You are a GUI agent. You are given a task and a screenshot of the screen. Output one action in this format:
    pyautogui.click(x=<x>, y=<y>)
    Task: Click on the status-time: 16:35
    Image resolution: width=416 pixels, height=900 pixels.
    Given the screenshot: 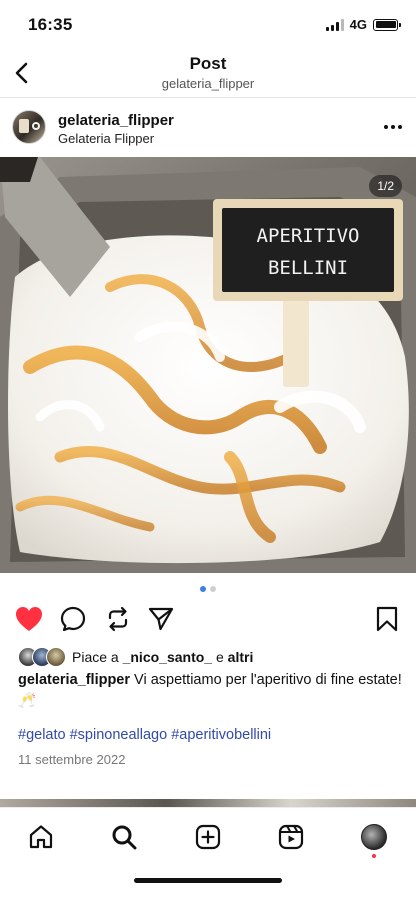 What is the action you would take?
    pyautogui.click(x=50, y=24)
    